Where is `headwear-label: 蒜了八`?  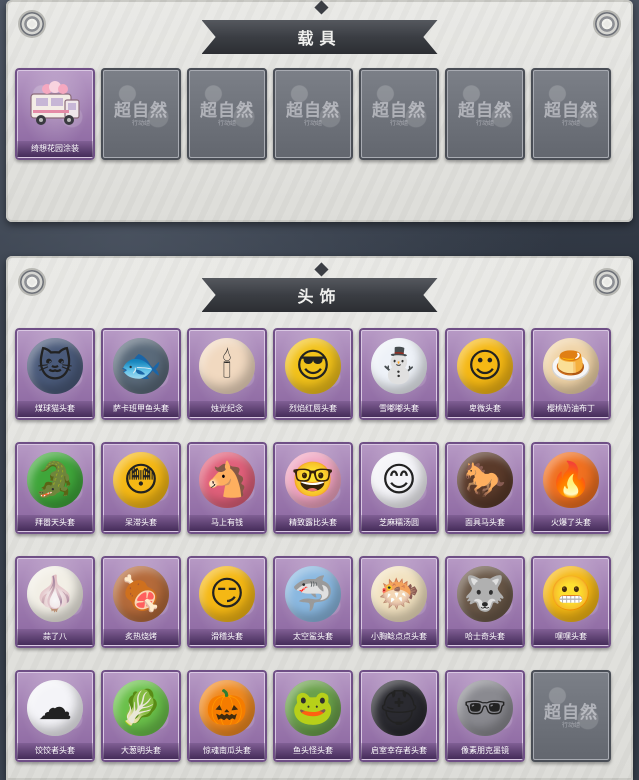
headwear-label: 蒜了八 is located at coordinates (55, 637).